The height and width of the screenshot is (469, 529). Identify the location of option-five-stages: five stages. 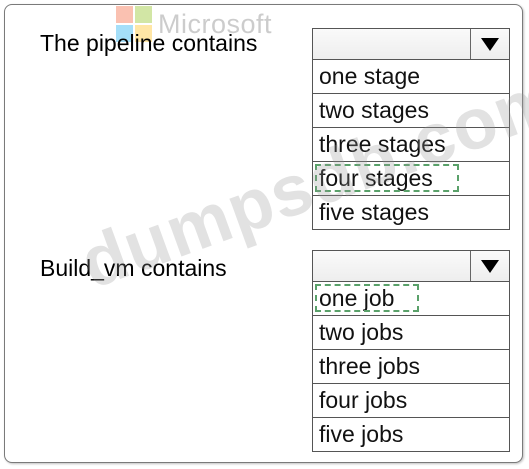
(411, 212).